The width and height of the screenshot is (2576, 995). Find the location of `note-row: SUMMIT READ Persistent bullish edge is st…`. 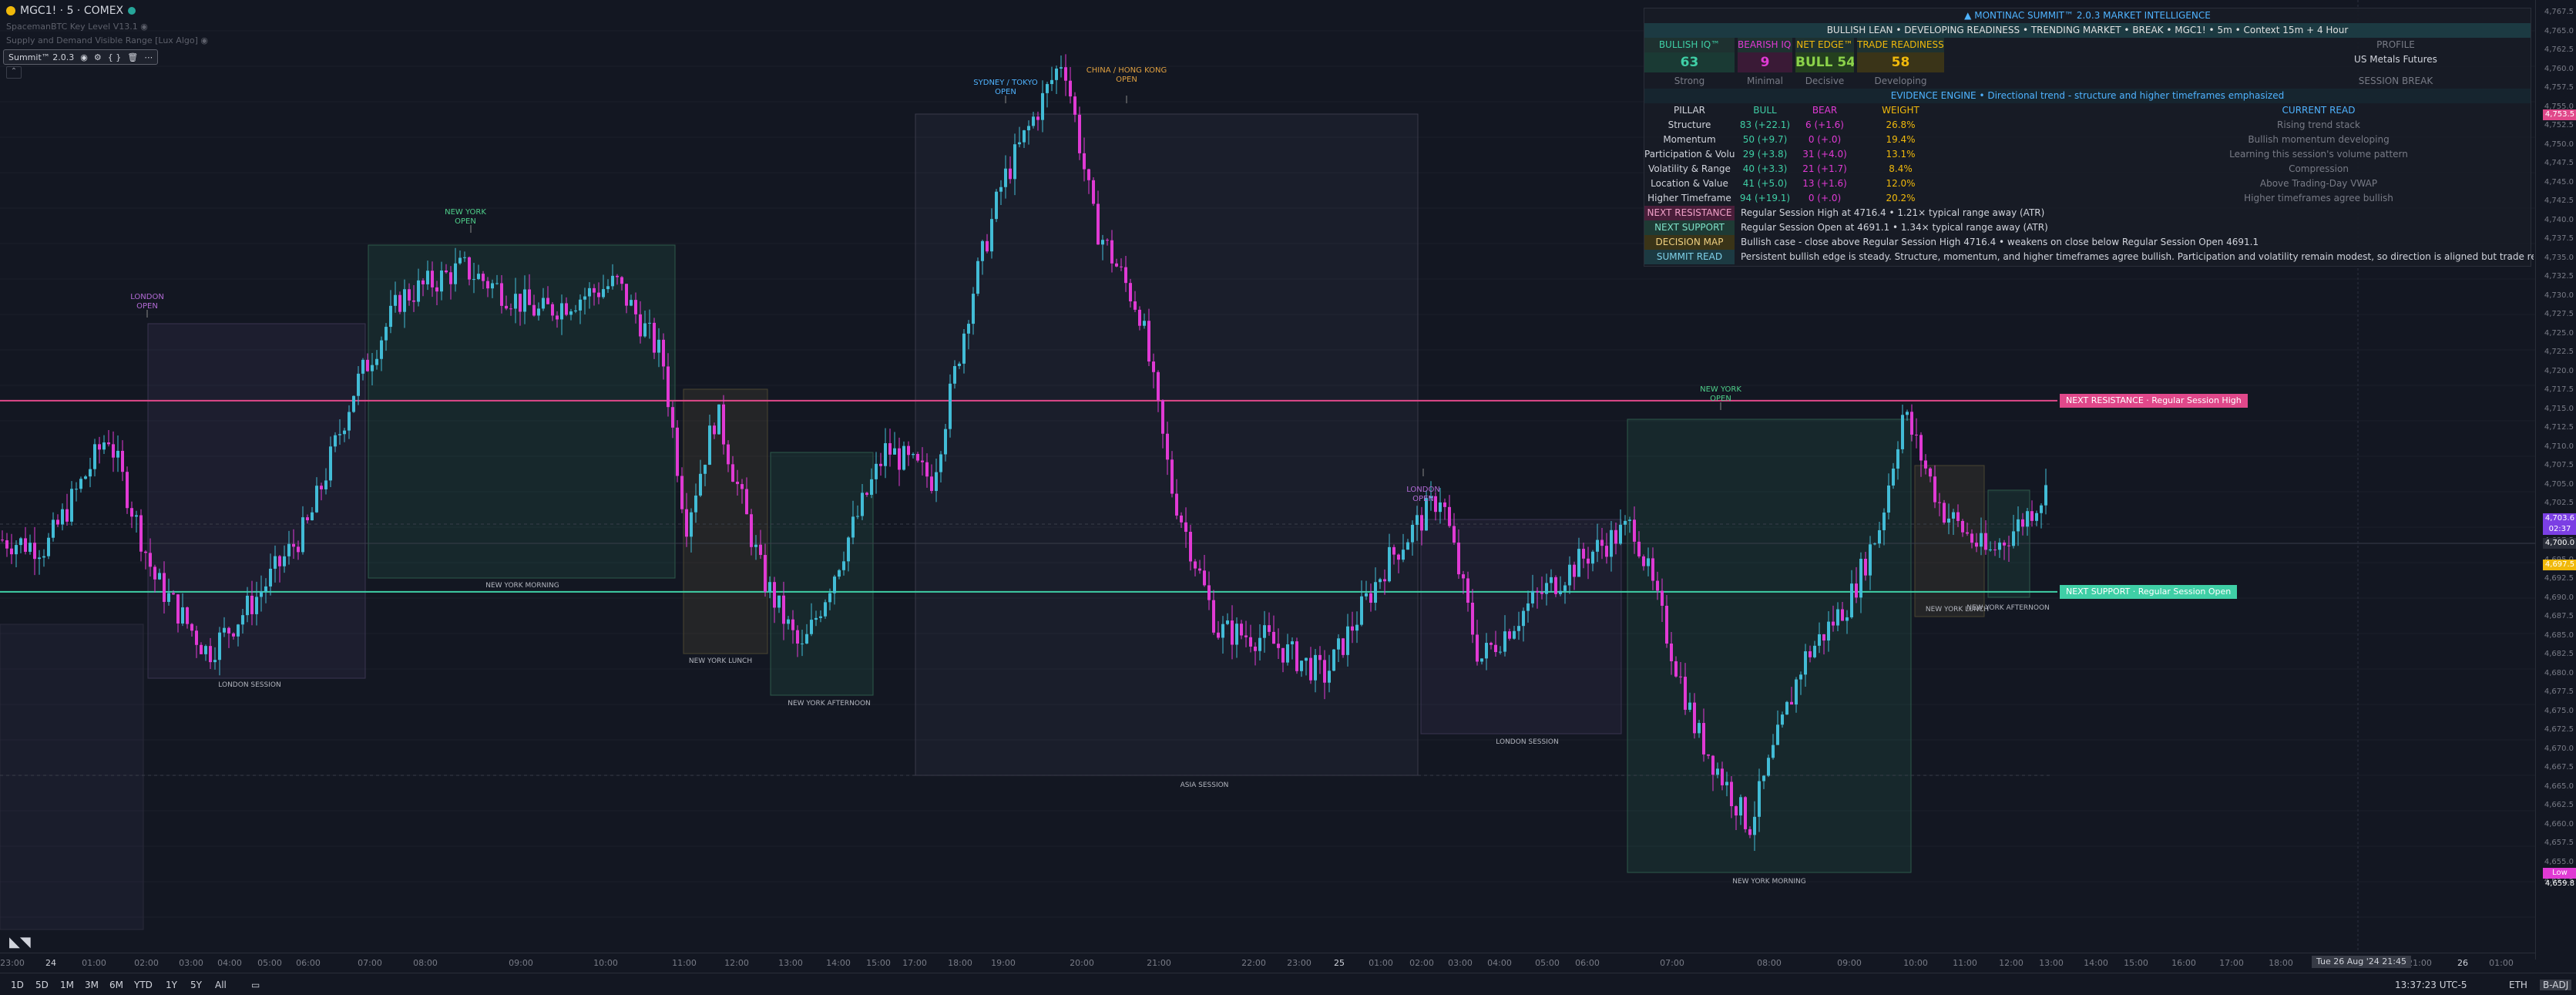

note-row: SUMMIT READ Persistent bullish edge is st… is located at coordinates (2089, 257).